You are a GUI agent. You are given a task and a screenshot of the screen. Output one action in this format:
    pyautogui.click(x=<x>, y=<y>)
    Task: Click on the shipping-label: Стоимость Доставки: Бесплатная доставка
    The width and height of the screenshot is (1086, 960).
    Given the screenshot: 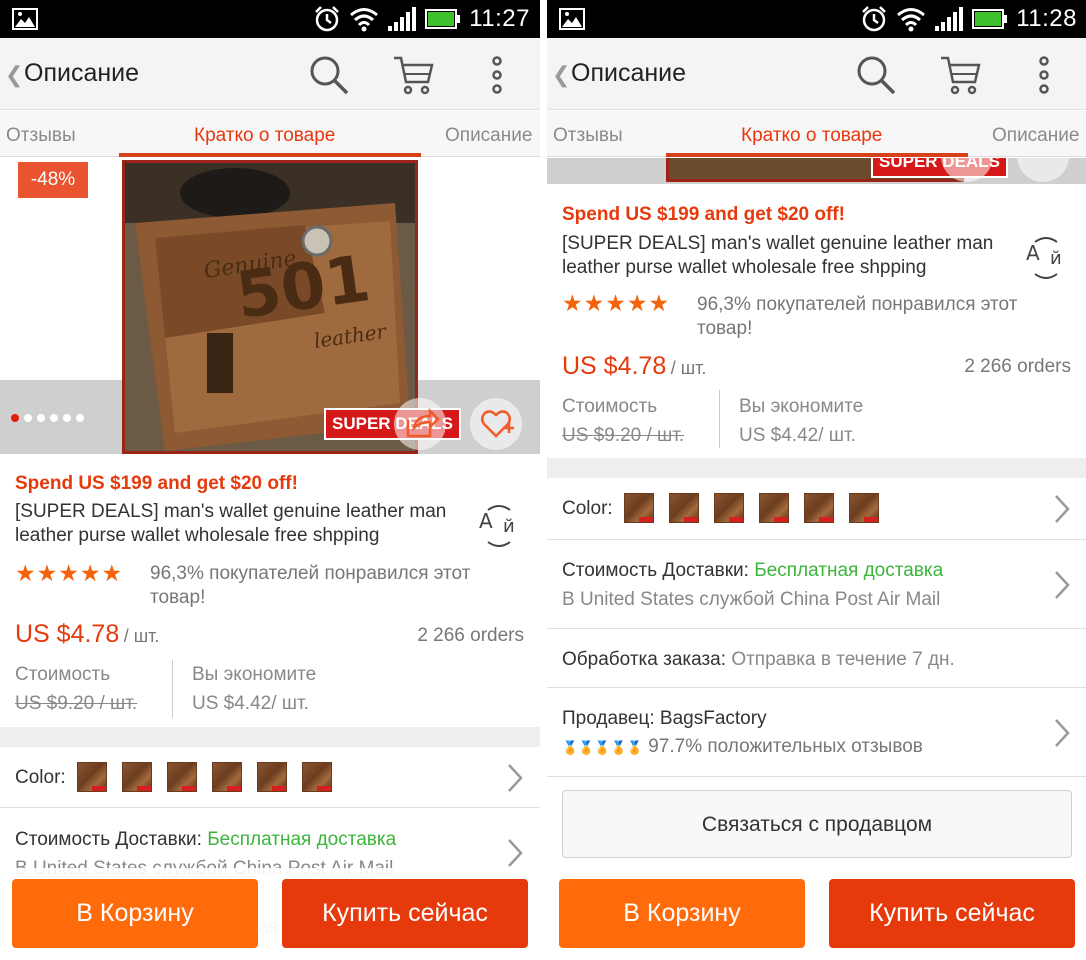 What is the action you would take?
    pyautogui.click(x=205, y=840)
    